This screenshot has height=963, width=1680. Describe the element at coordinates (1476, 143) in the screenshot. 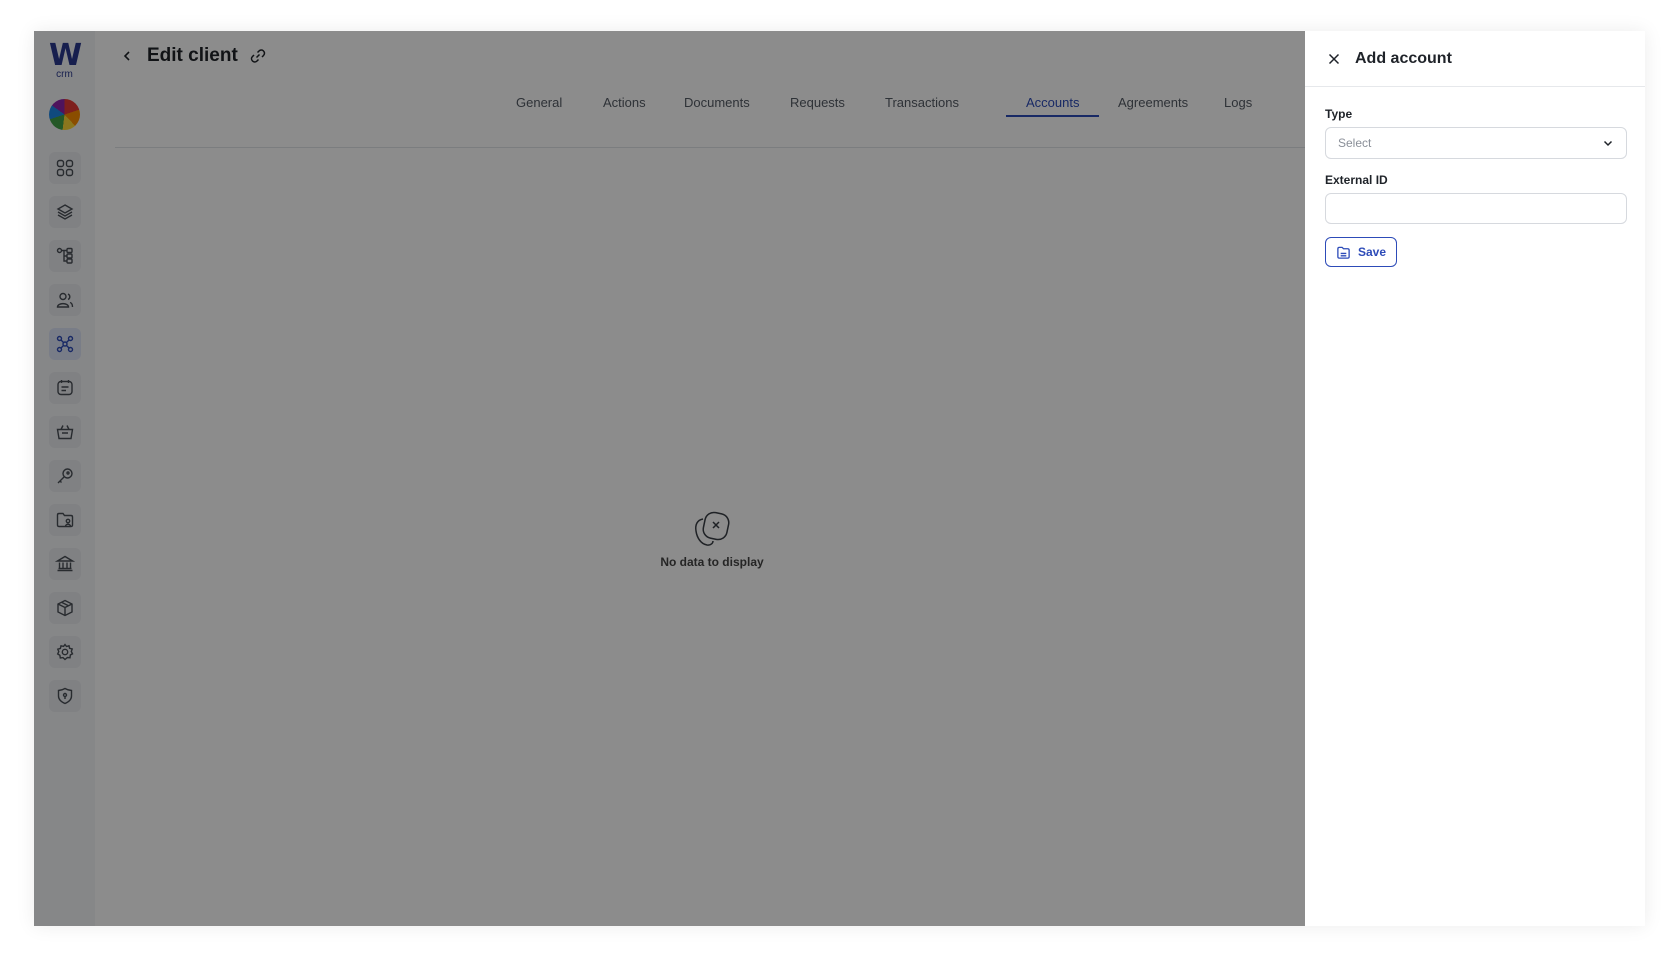

I see `type-select: Select` at that location.